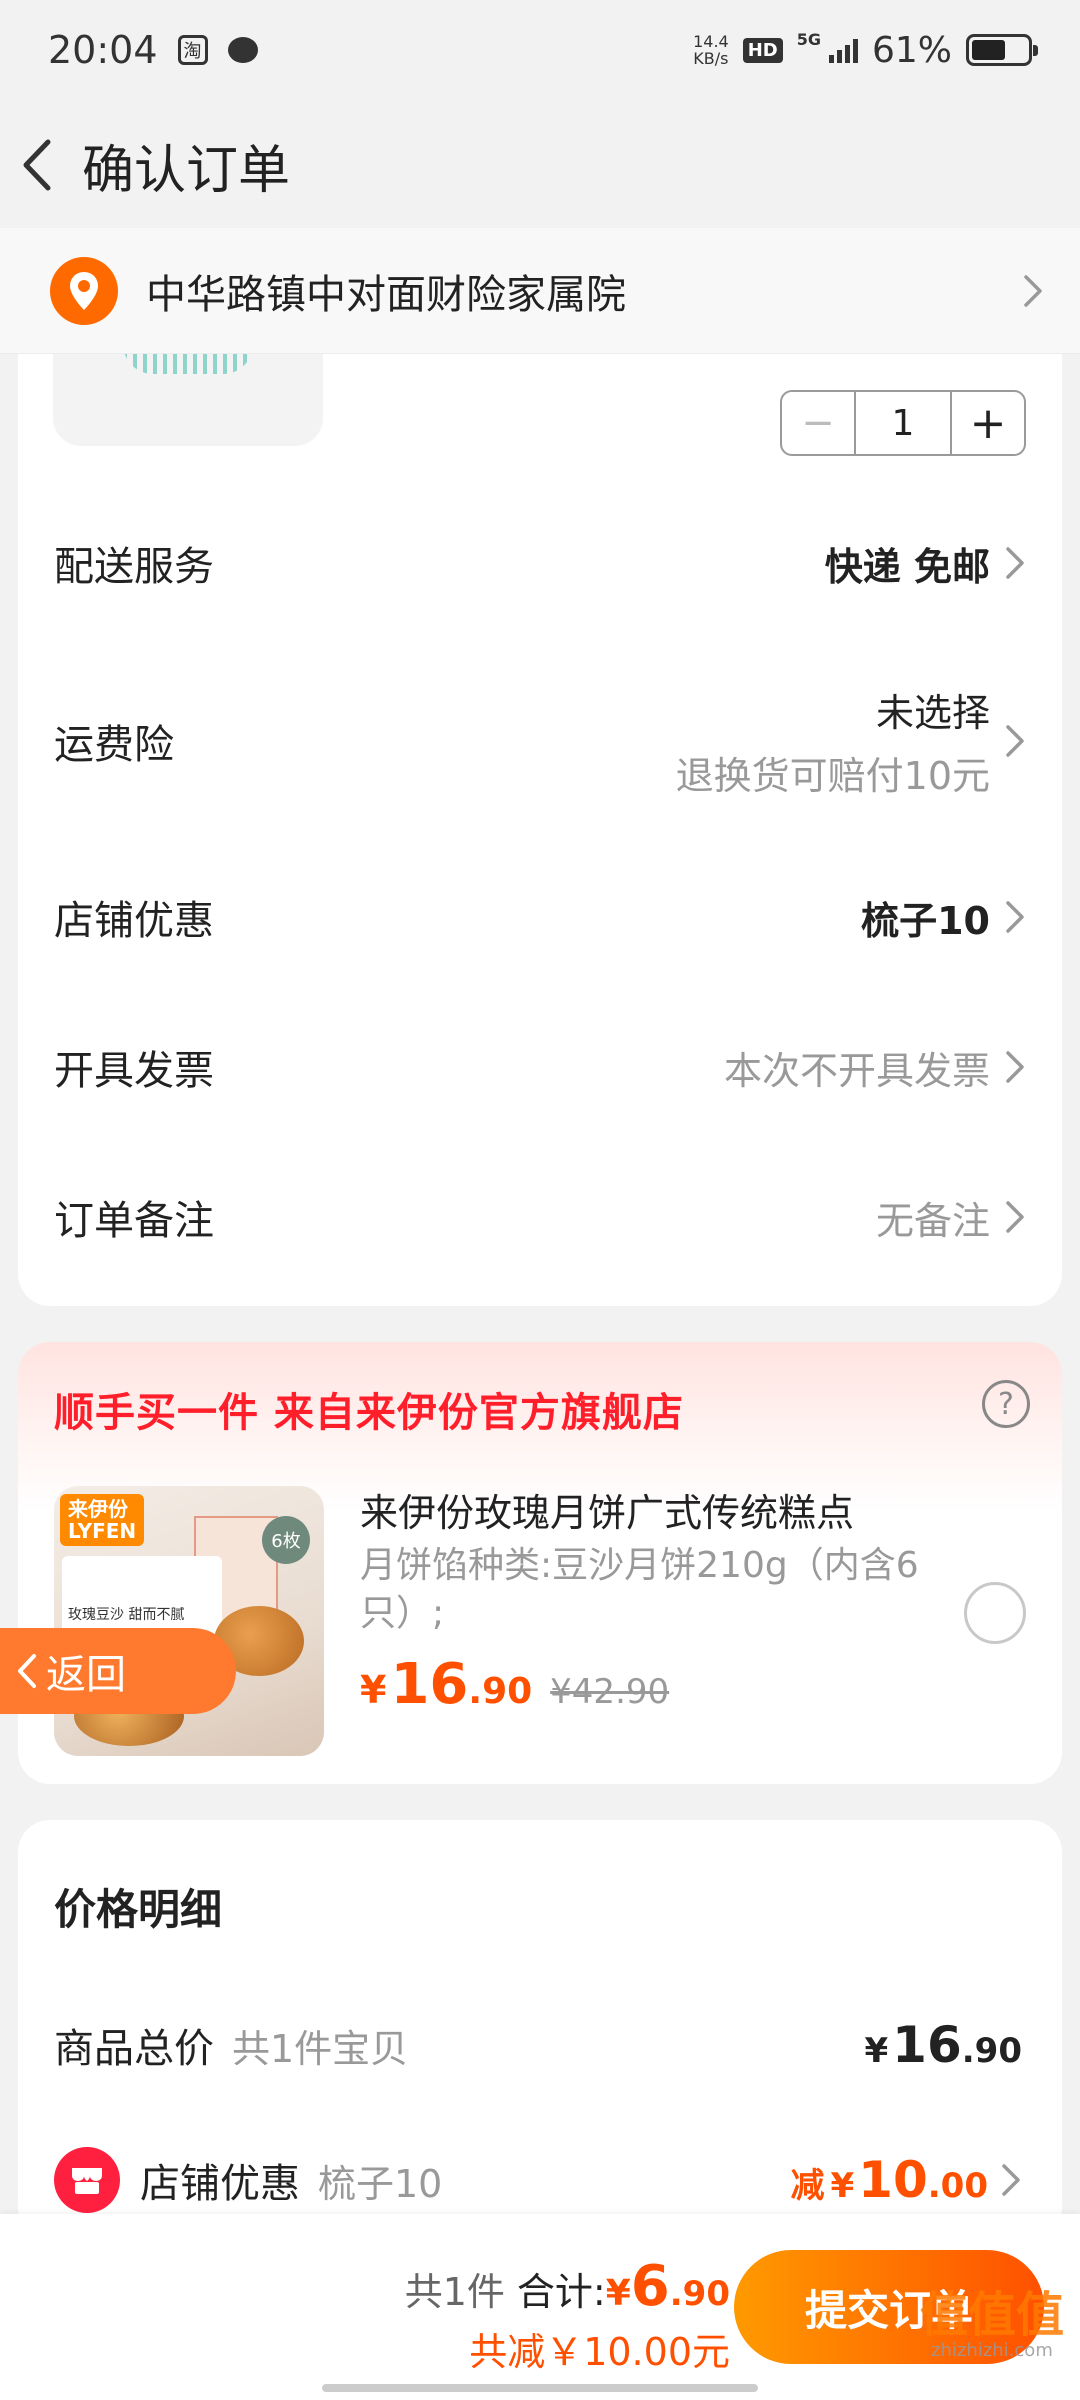  Describe the element at coordinates (186, 170) in the screenshot. I see `page-title: 确认订单` at that location.